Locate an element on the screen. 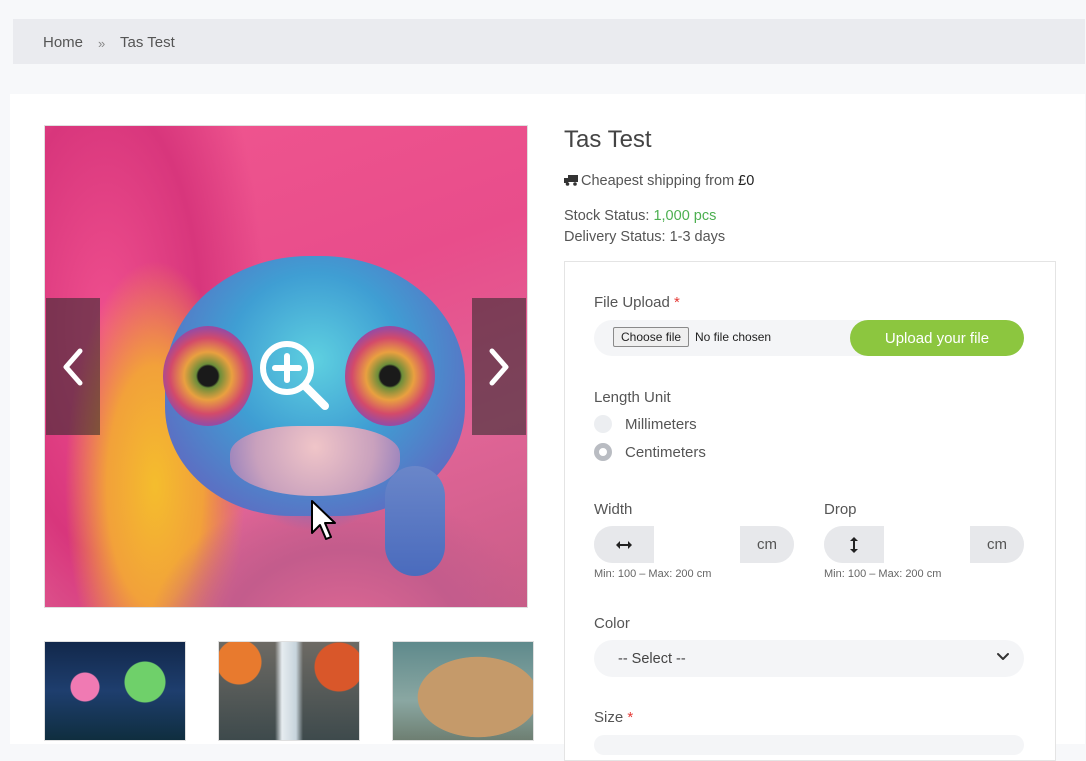  drop-label: Drop is located at coordinates (840, 509).